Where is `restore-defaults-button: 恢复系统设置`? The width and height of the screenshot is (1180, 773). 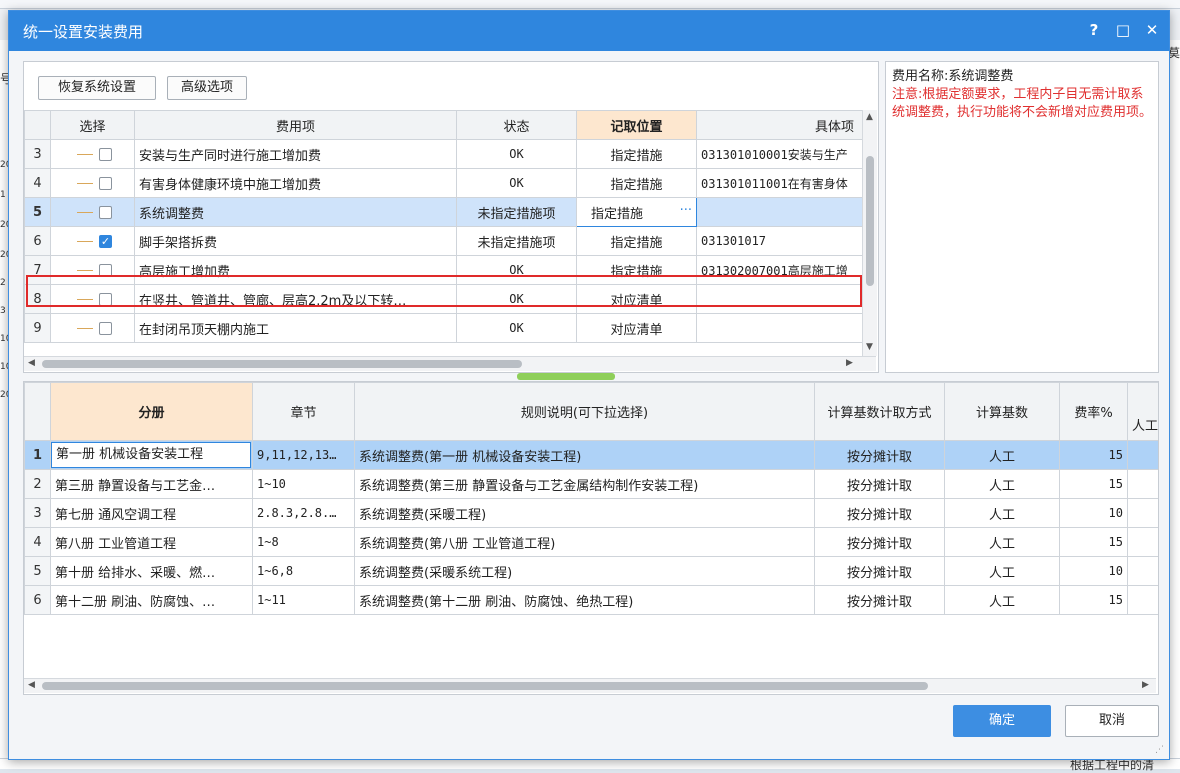
restore-defaults-button: 恢复系统设置 is located at coordinates (97, 88).